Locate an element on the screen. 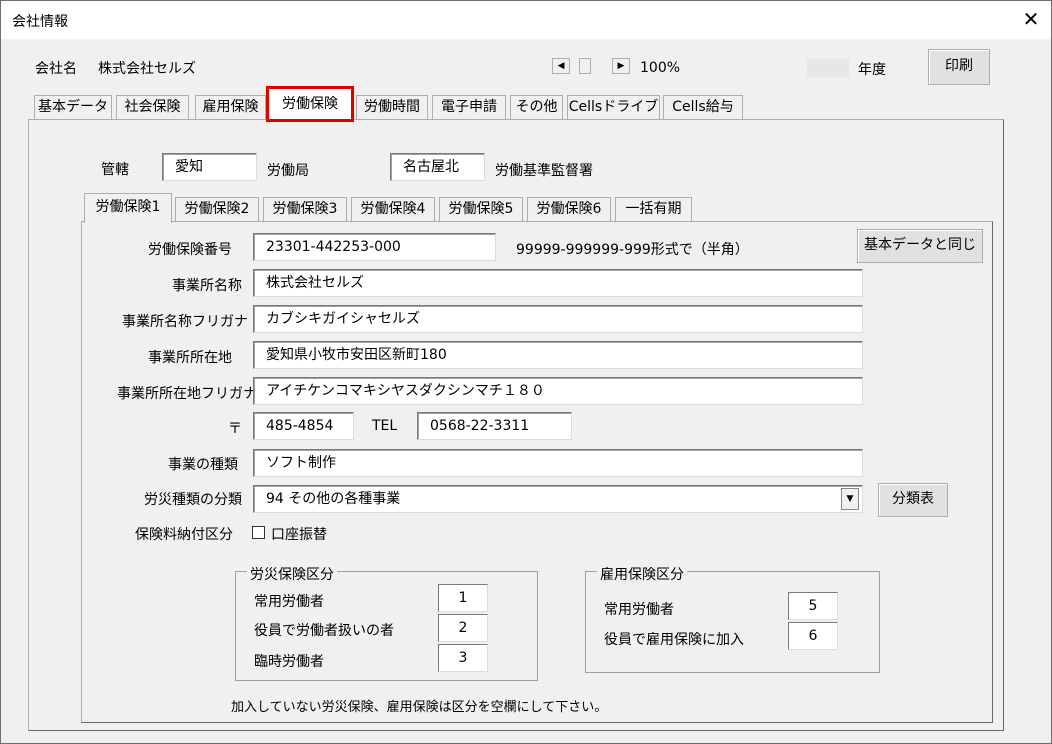 This screenshot has width=1052, height=744. office-name-label: 事業所名称 is located at coordinates (207, 286).